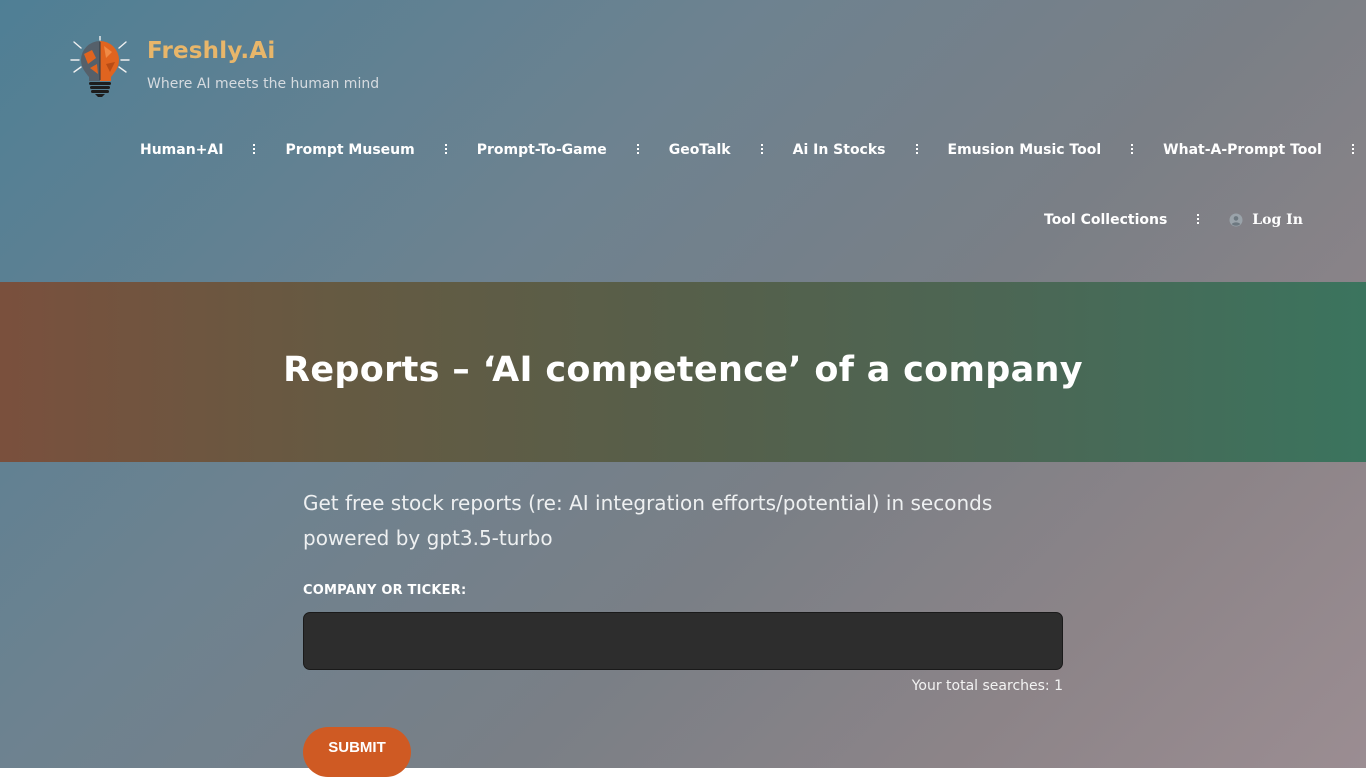 Image resolution: width=1366 pixels, height=777 pixels. What do you see at coordinates (385, 590) in the screenshot?
I see `company-ticker-label: COMPANY OR TICKER:` at bounding box center [385, 590].